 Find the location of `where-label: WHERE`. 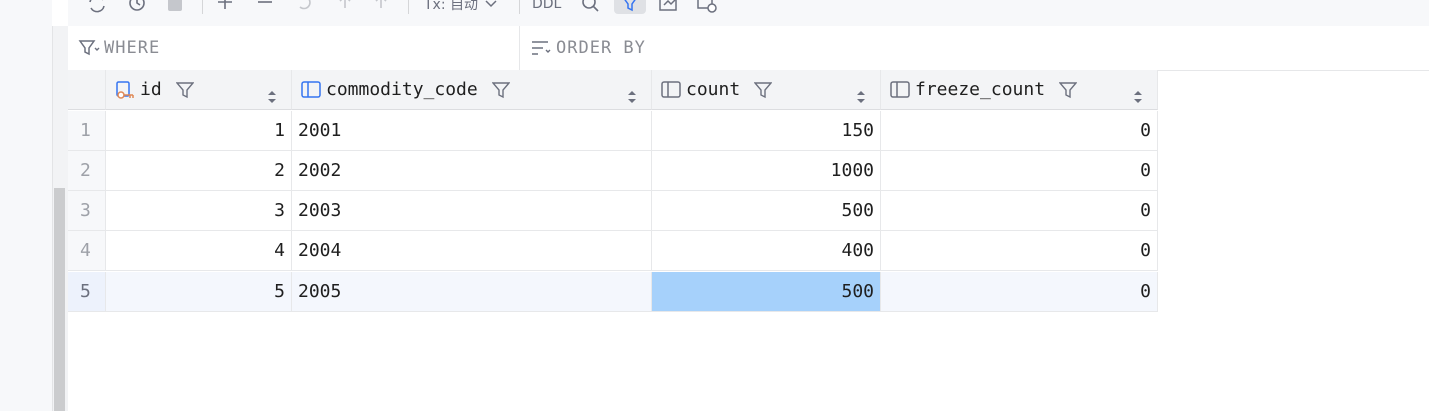

where-label: WHERE is located at coordinates (132, 48).